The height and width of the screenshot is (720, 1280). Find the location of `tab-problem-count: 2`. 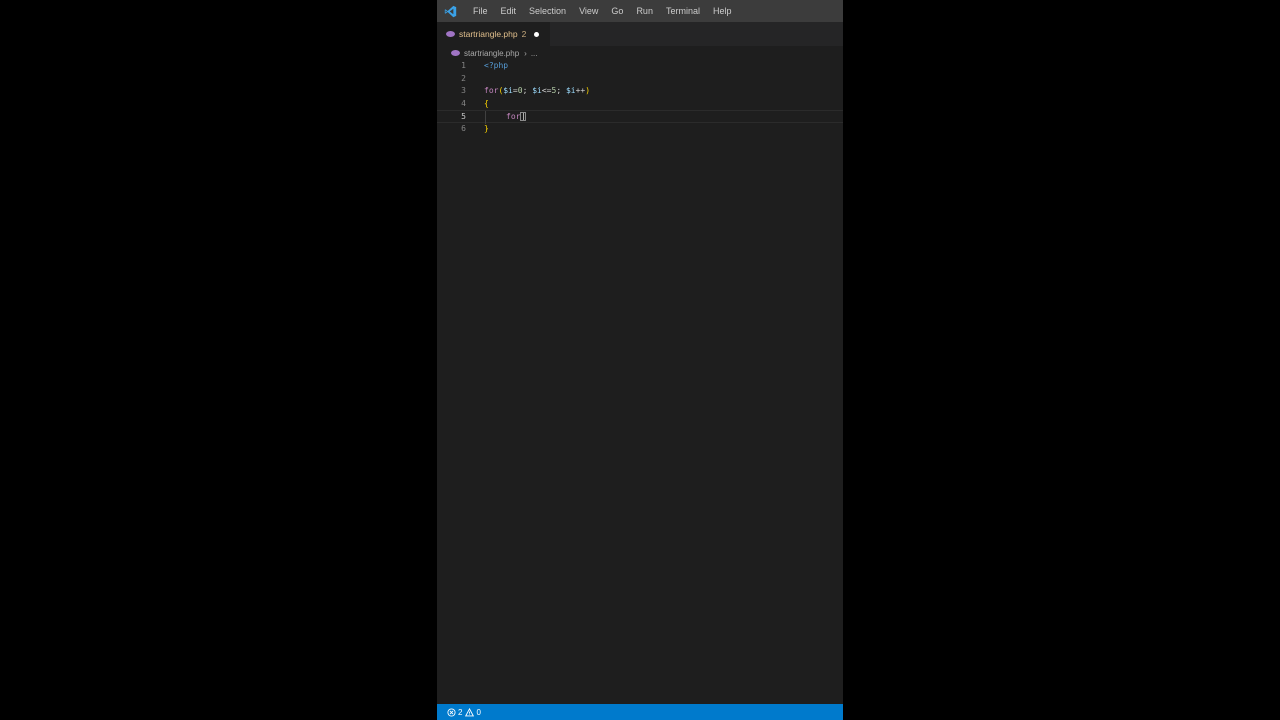

tab-problem-count: 2 is located at coordinates (524, 34).